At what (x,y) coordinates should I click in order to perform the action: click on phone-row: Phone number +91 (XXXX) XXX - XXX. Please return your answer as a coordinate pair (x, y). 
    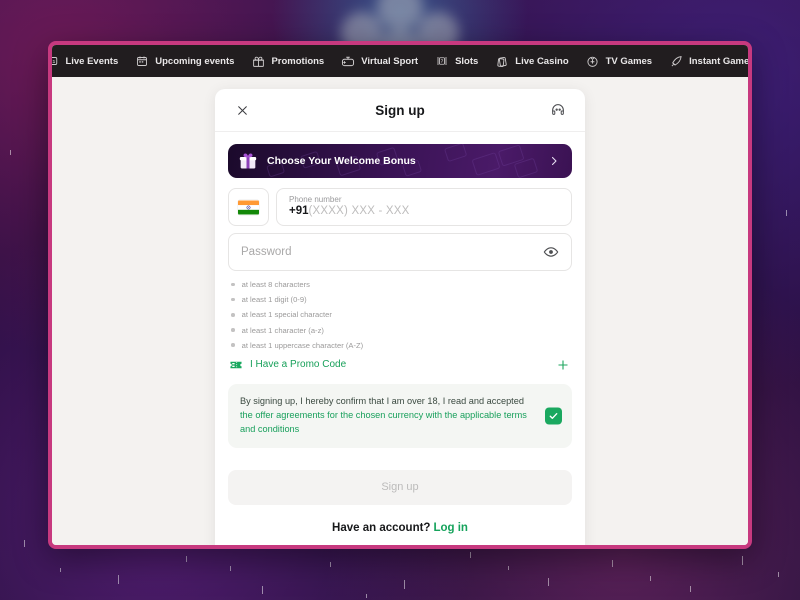
    Looking at the image, I should click on (400, 207).